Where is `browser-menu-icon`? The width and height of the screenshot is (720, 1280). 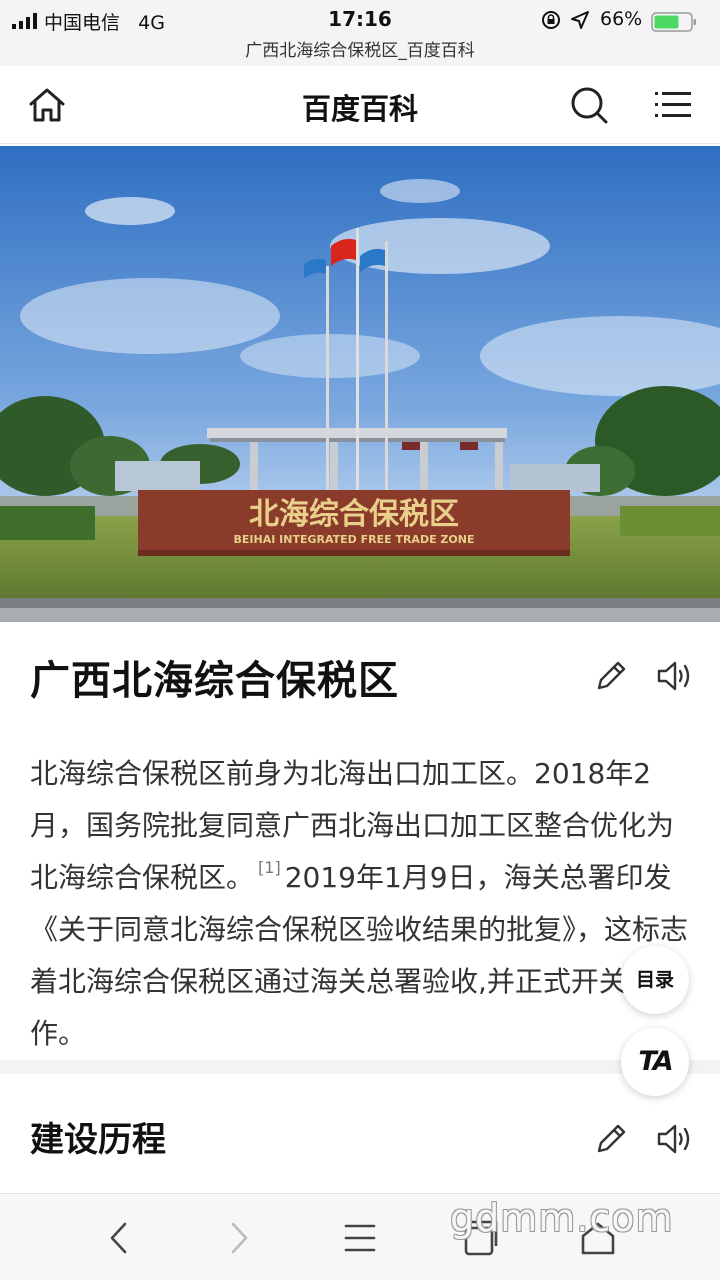 browser-menu-icon is located at coordinates (360, 1238).